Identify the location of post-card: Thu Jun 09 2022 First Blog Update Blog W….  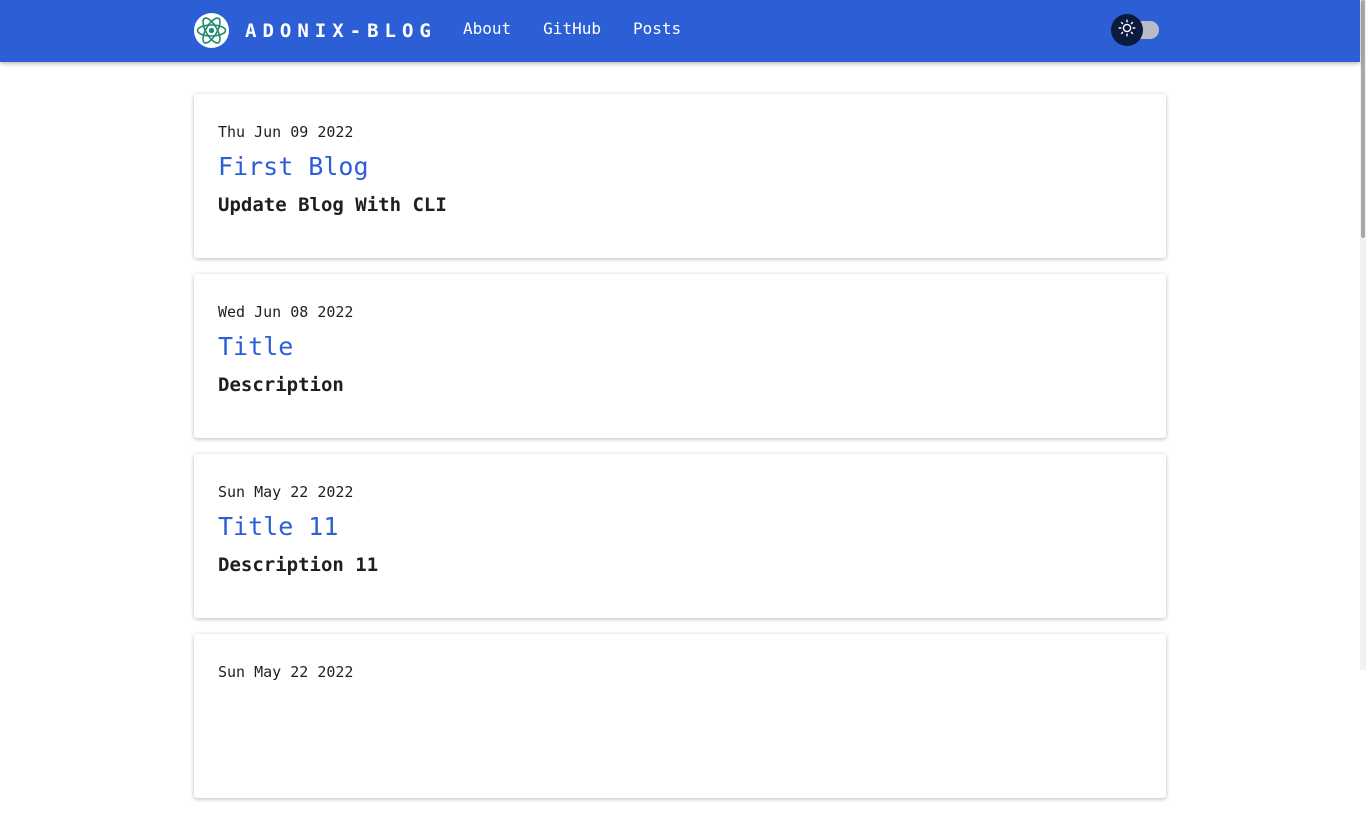
(680, 176).